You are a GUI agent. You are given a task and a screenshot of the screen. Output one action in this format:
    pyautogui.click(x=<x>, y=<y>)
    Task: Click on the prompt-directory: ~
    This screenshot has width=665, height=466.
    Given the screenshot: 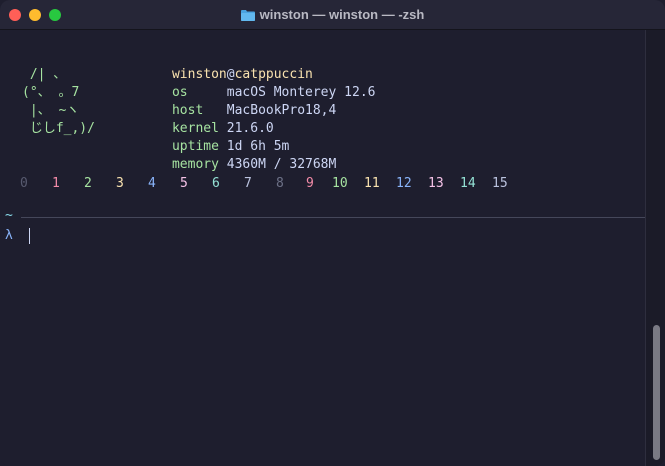 What is the action you would take?
    pyautogui.click(x=9, y=215)
    